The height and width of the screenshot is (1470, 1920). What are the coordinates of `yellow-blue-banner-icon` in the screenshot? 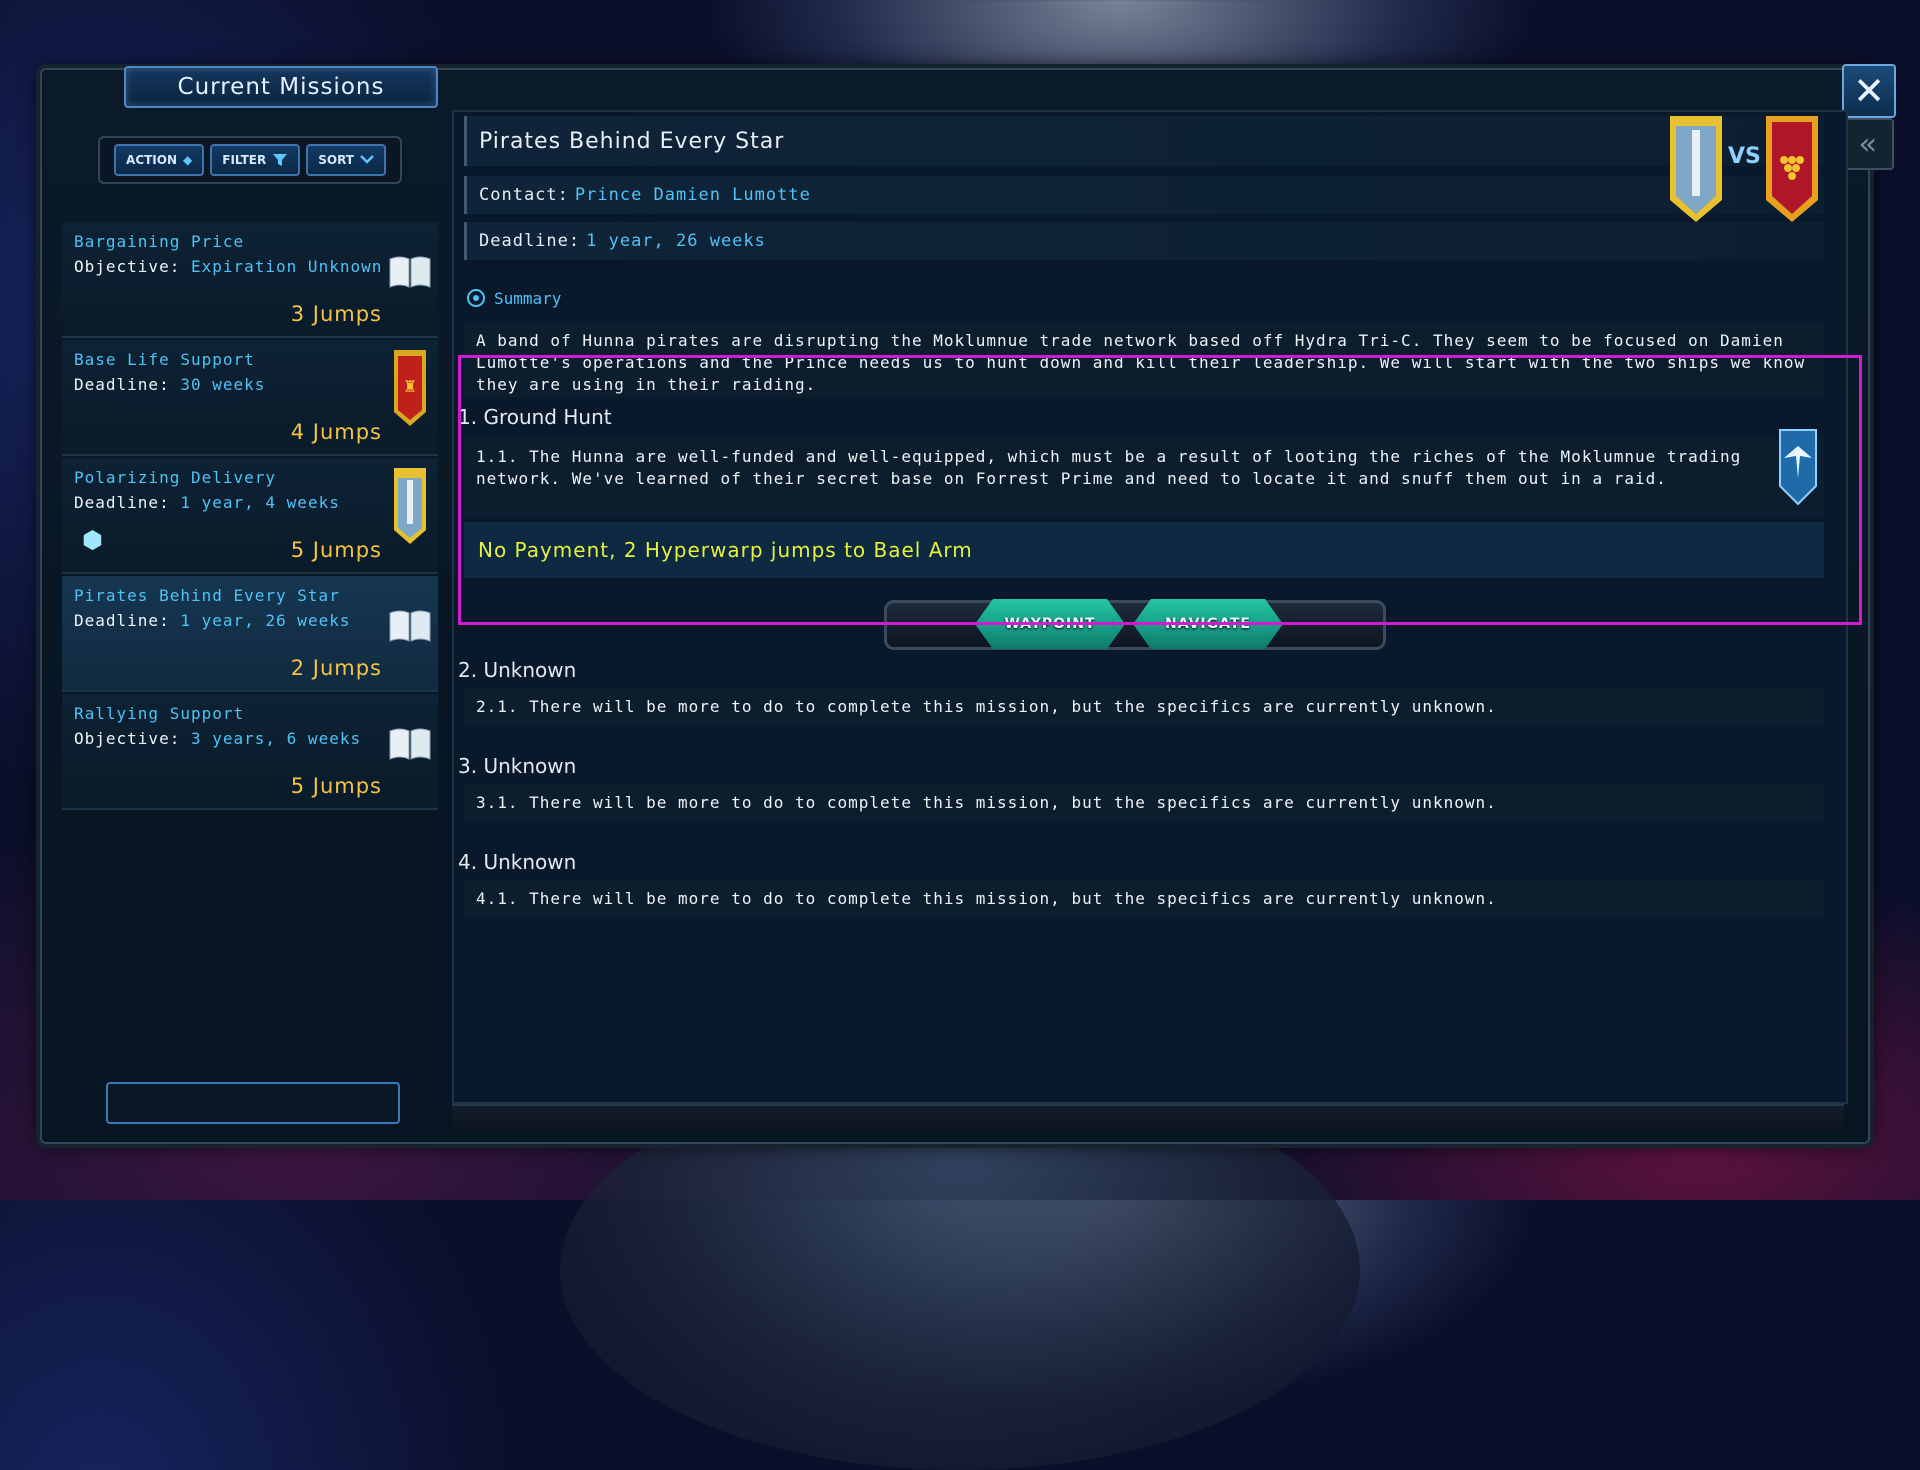 It's located at (410, 506).